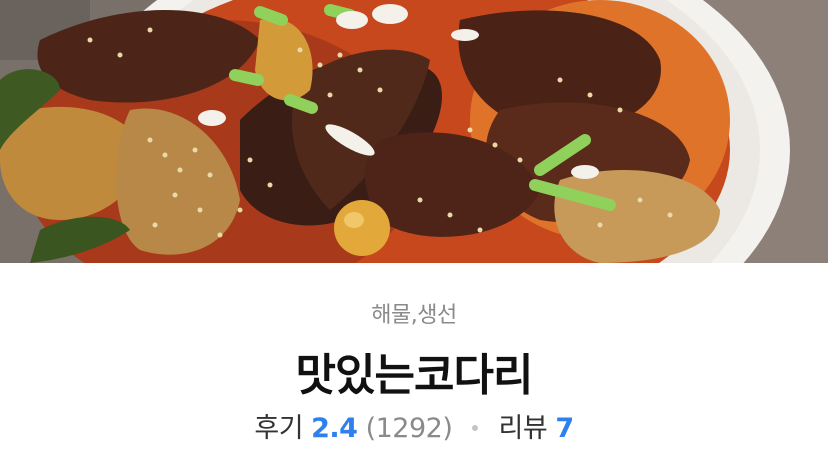 This screenshot has height=472, width=828. I want to click on rating-count: (1292), so click(409, 428).